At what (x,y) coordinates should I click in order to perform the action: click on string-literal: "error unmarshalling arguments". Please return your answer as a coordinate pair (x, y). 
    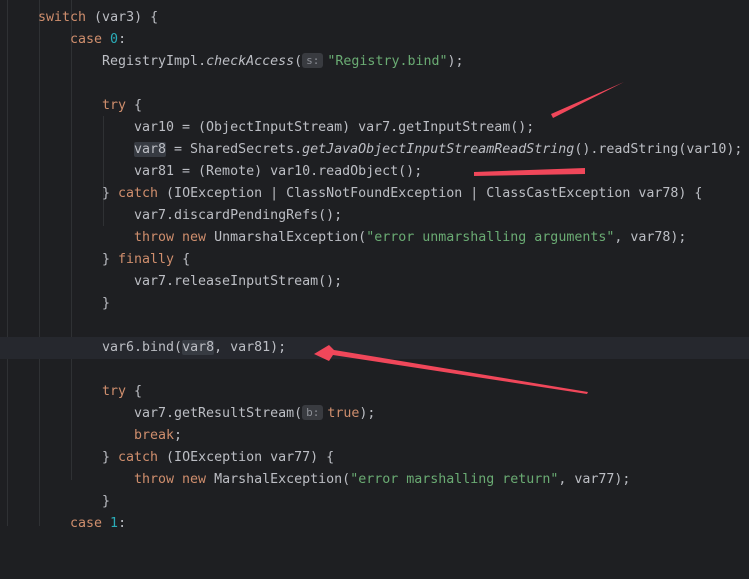
    Looking at the image, I should click on (490, 237).